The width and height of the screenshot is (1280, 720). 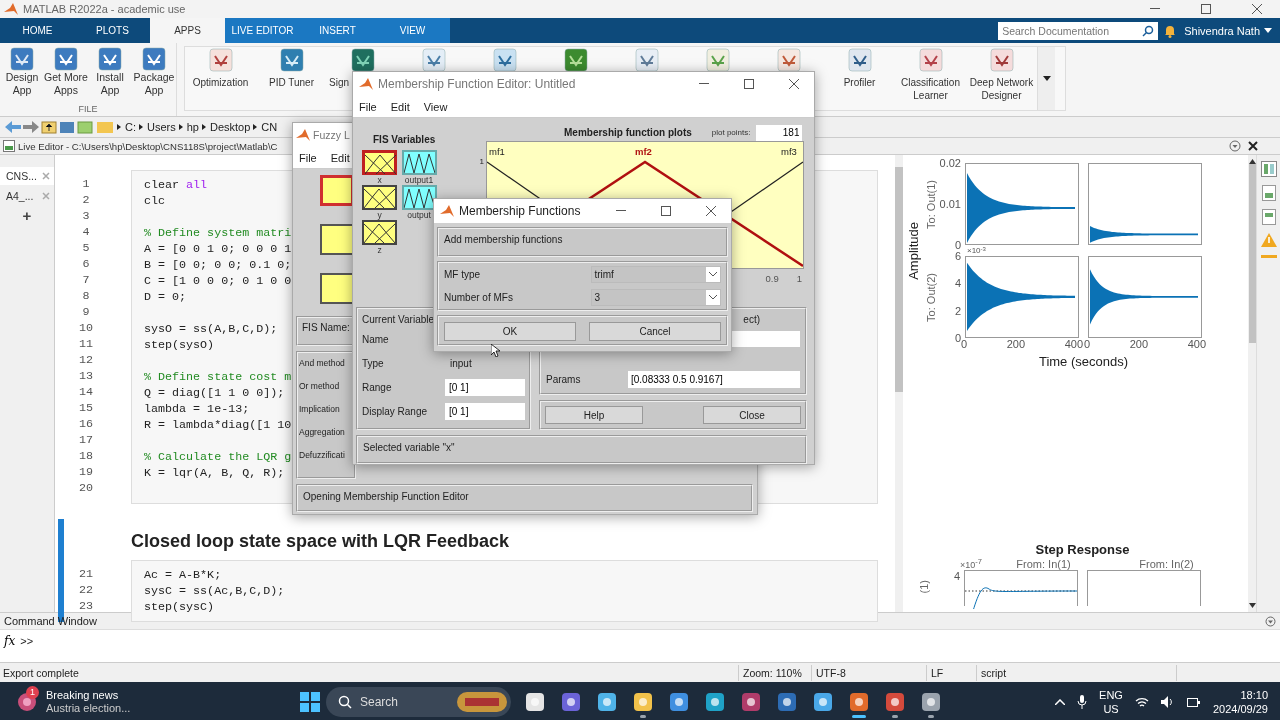 I want to click on tick-label: 0.9, so click(x=772, y=278).